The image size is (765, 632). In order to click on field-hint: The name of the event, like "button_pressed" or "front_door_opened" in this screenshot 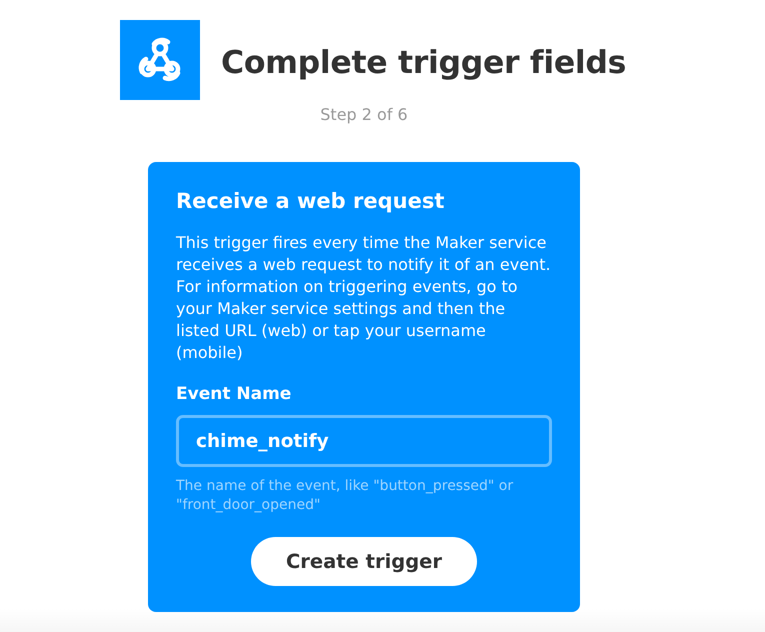, I will do `click(345, 496)`.